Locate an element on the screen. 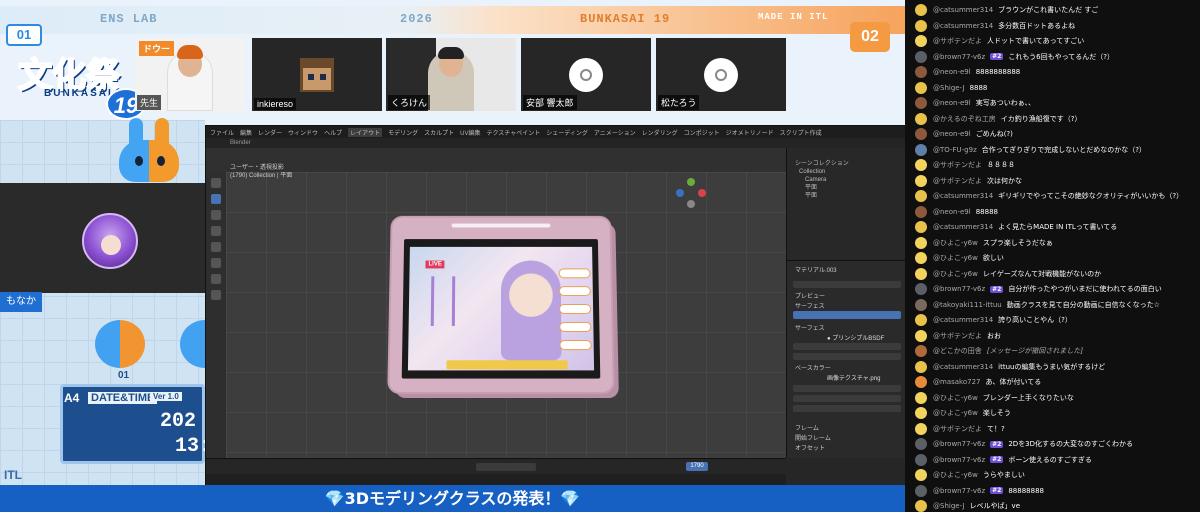 Image resolution: width=1200 pixels, height=512 pixels. blender-workspace-tab: コンポジット is located at coordinates (702, 132).